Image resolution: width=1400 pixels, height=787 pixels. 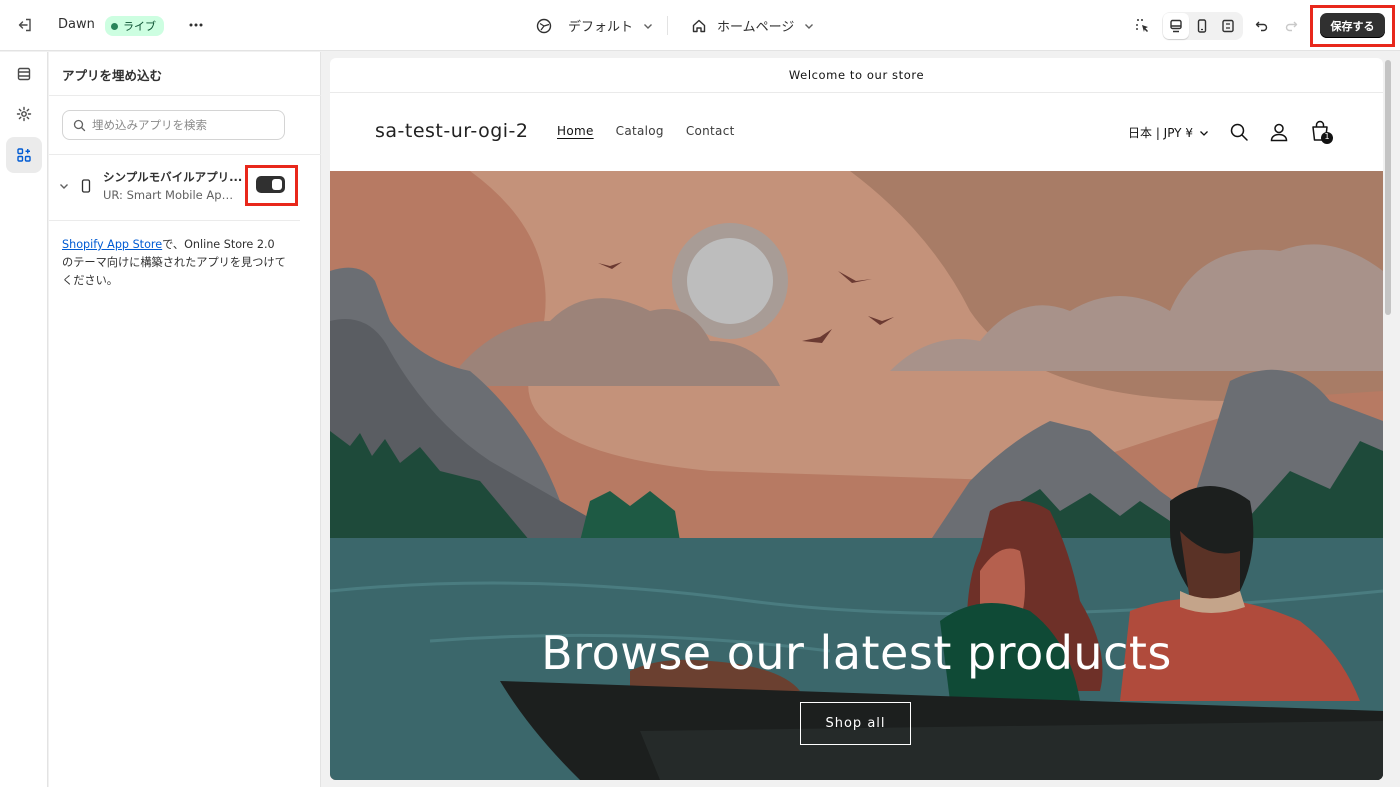 I want to click on search-box, so click(x=173, y=125).